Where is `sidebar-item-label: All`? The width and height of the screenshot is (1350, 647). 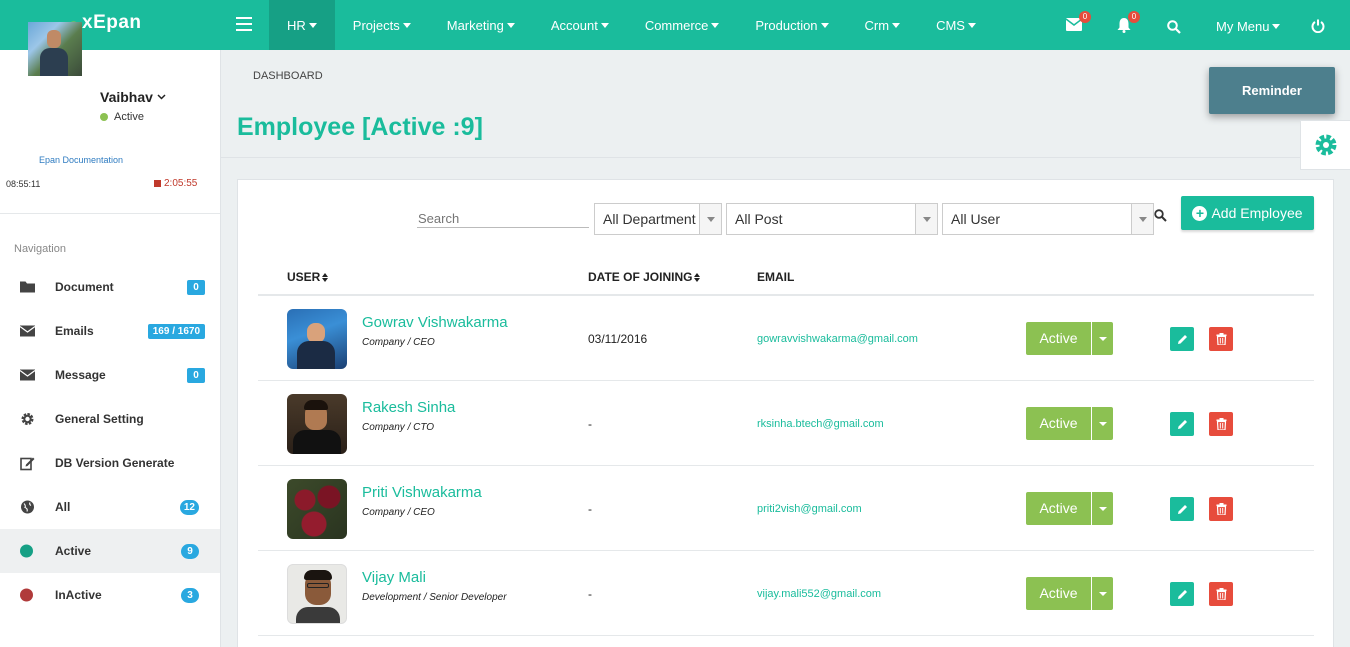 sidebar-item-label: All is located at coordinates (63, 507).